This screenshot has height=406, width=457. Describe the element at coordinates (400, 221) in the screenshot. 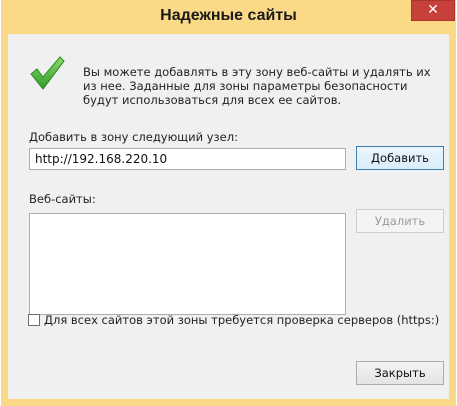

I see `remove-button: Удалить` at that location.